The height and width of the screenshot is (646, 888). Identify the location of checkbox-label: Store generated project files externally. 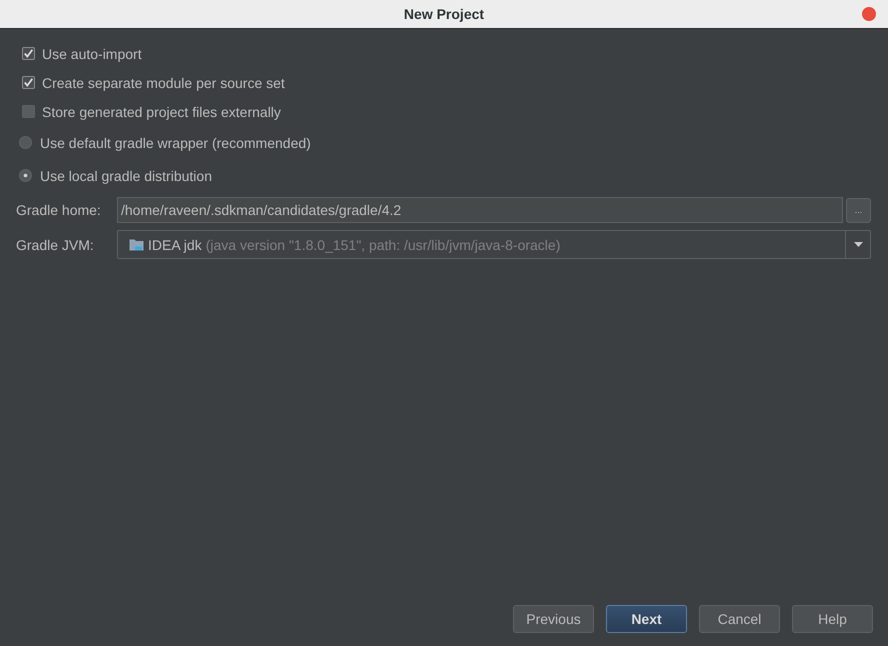
(161, 112).